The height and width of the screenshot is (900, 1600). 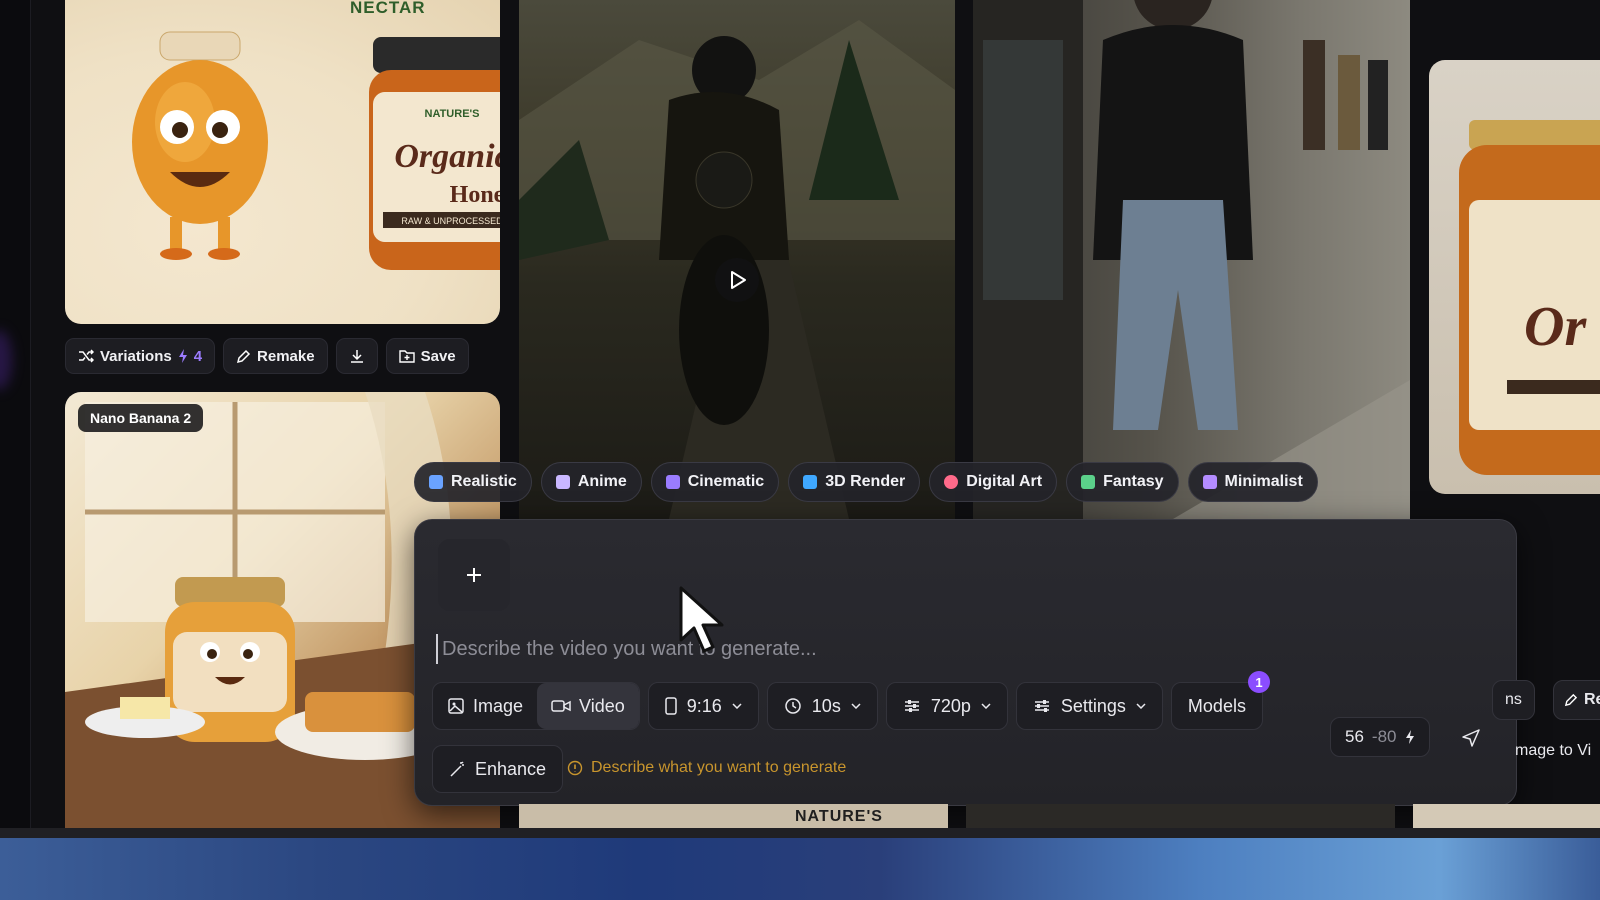 What do you see at coordinates (406, 356) in the screenshot?
I see `folder-plus-icon` at bounding box center [406, 356].